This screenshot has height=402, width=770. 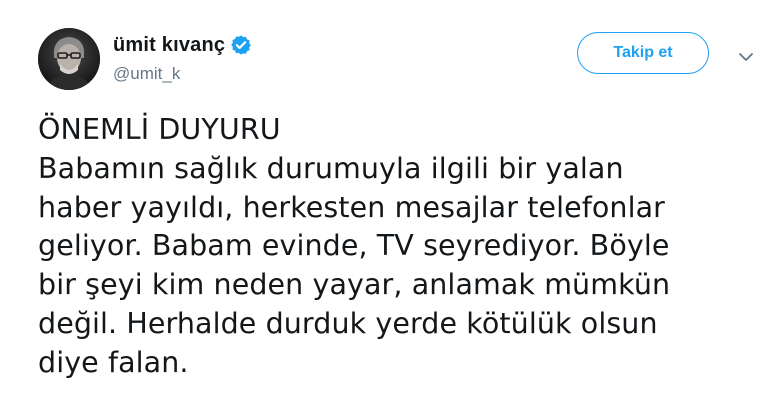 What do you see at coordinates (241, 45) in the screenshot?
I see `verified-badge-icon` at bounding box center [241, 45].